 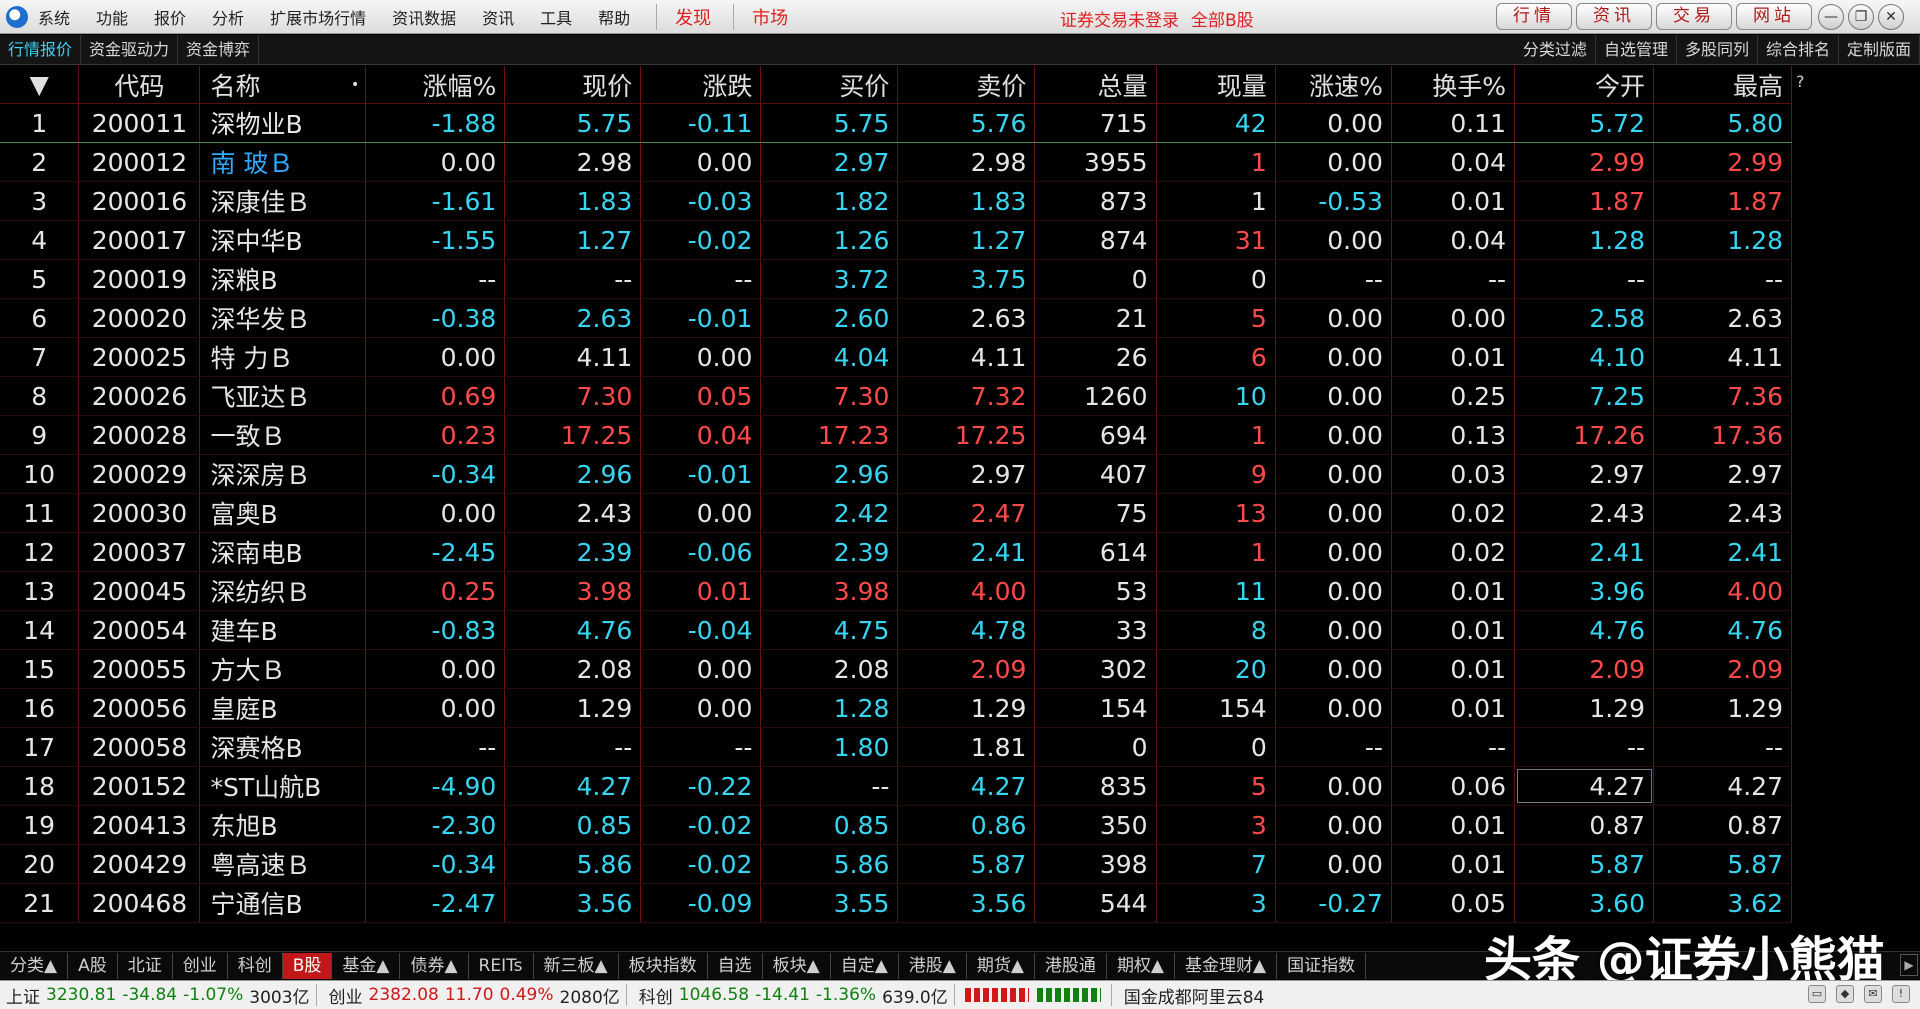 What do you see at coordinates (283, 162) in the screenshot?
I see `cell-name: 南 玻Ｂ` at bounding box center [283, 162].